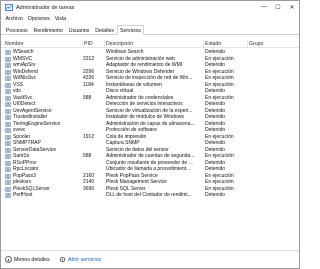 The height and width of the screenshot is (269, 320). What do you see at coordinates (8, 259) in the screenshot?
I see `chevron-up-icon: ▲` at bounding box center [8, 259].